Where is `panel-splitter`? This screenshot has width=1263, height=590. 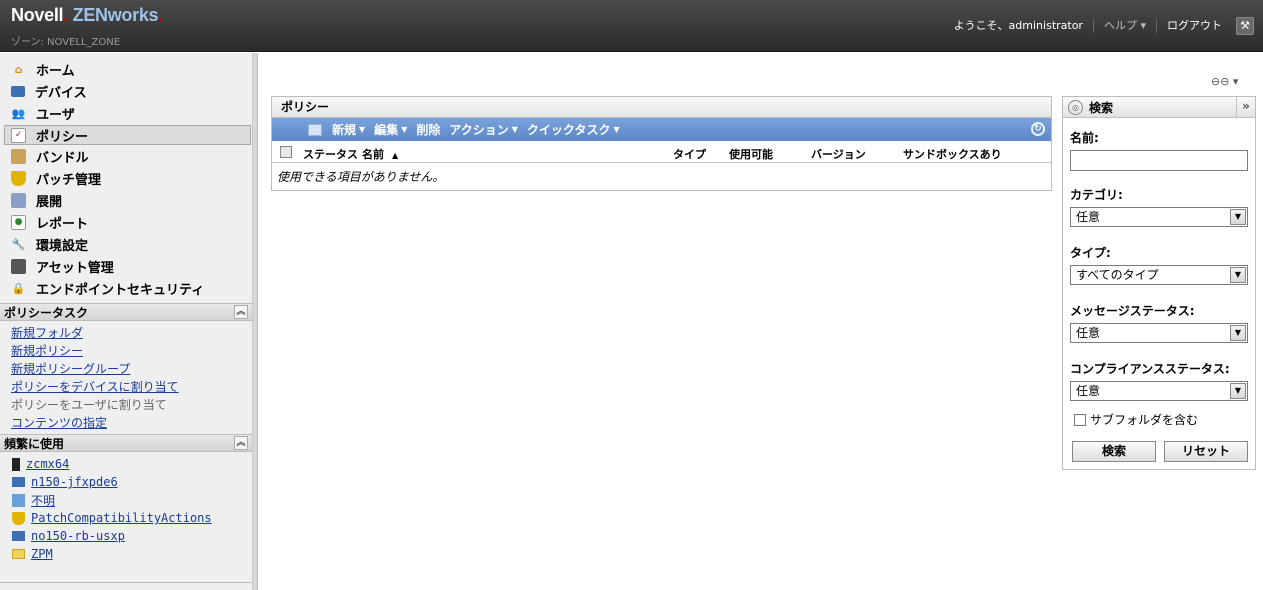
panel-splitter is located at coordinates (255, 321).